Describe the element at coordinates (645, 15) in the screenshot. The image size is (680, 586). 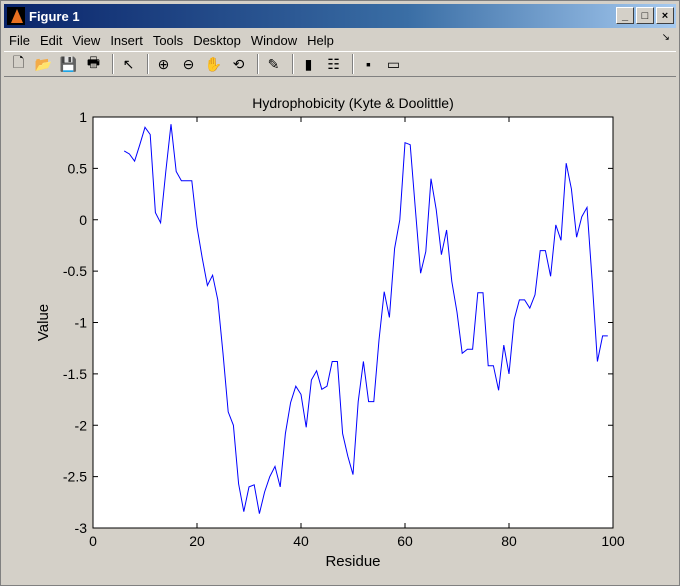
I see `maximize-button: □` at that location.